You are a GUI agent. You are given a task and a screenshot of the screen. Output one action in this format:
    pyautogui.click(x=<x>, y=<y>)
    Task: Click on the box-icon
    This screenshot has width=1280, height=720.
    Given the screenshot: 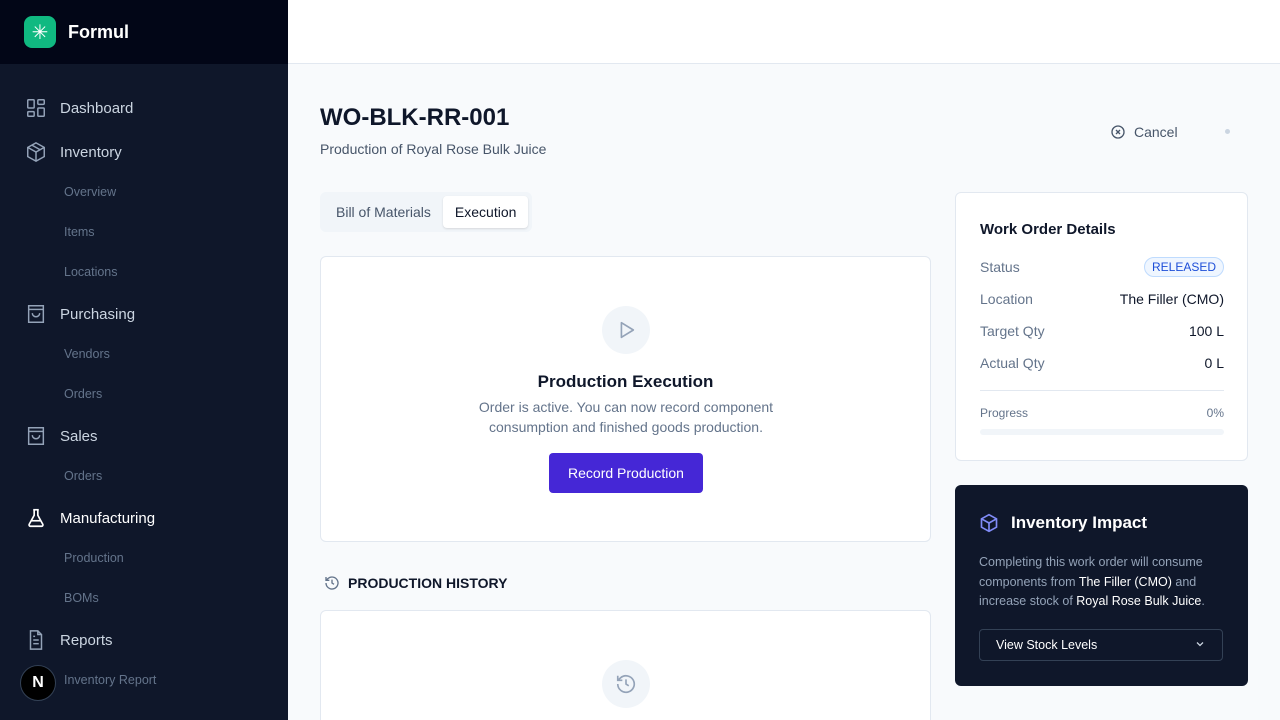 What is the action you would take?
    pyautogui.click(x=36, y=152)
    